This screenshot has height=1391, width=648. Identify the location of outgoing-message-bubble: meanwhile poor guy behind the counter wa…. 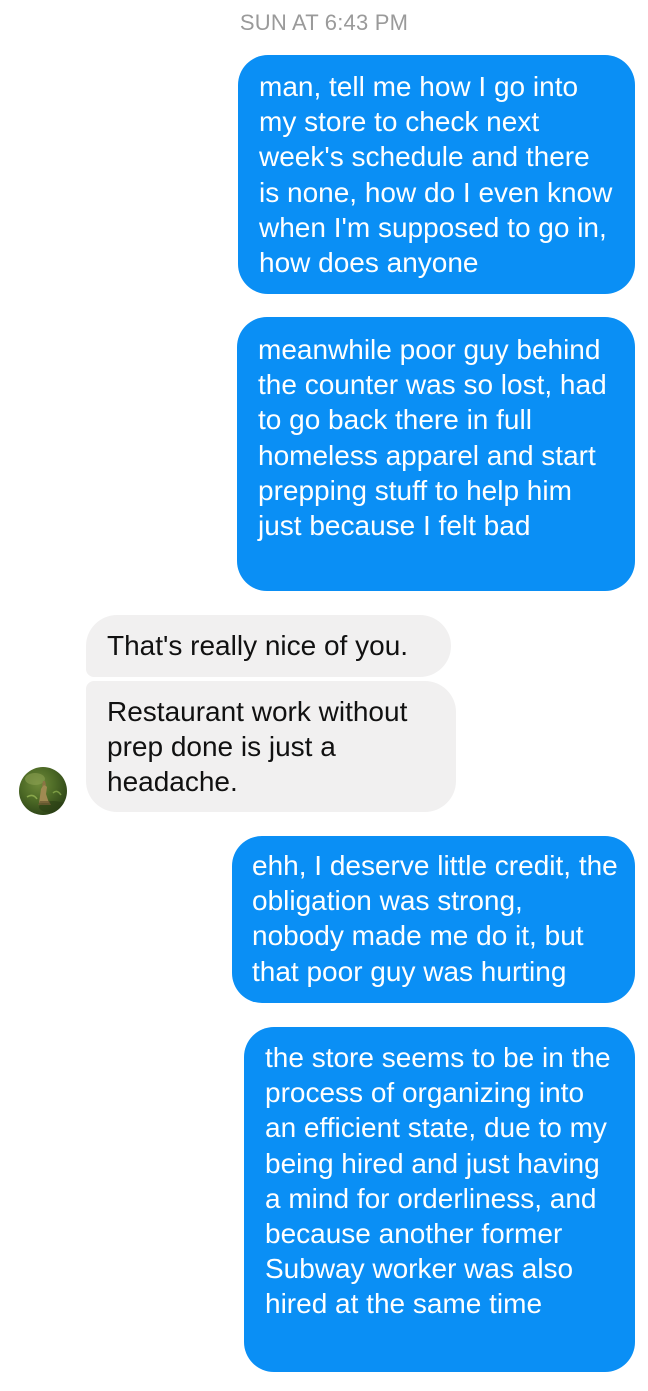
(436, 454).